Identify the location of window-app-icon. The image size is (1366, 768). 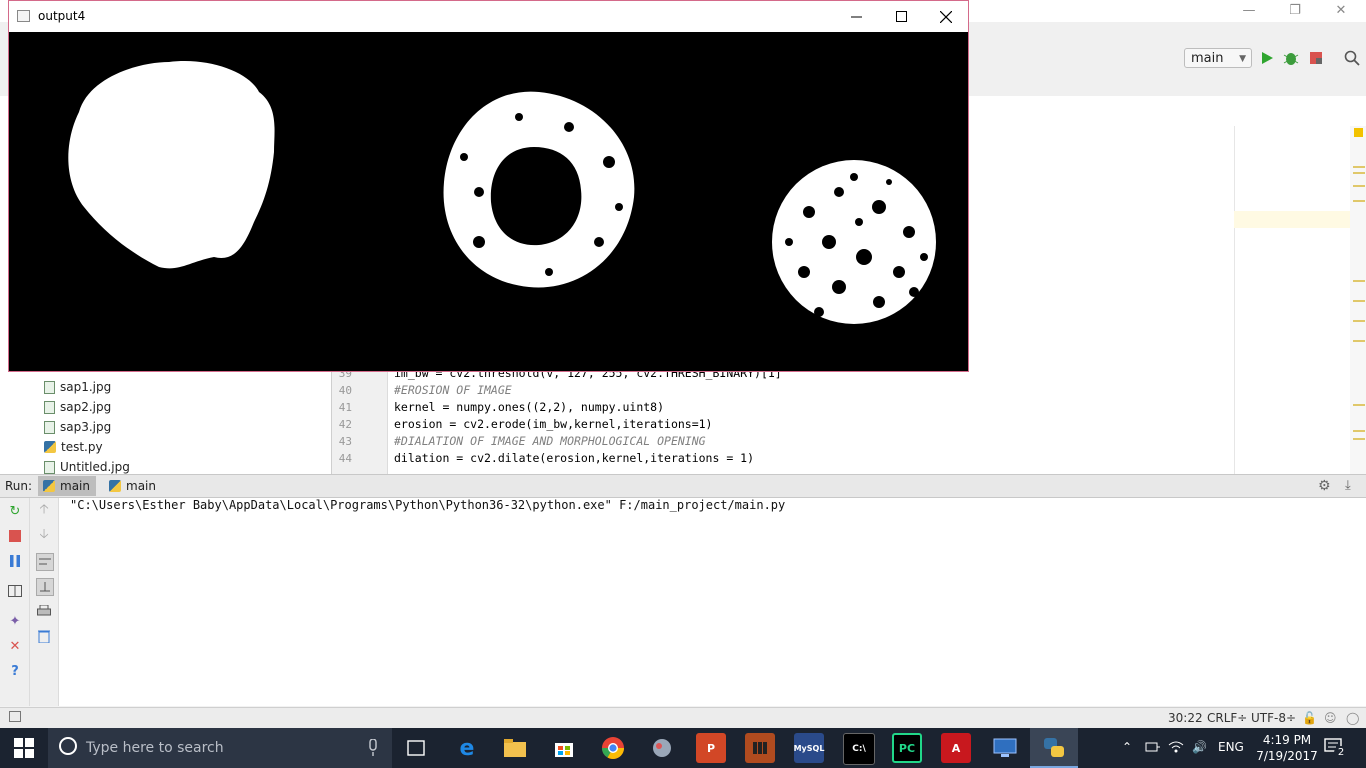
(23, 16).